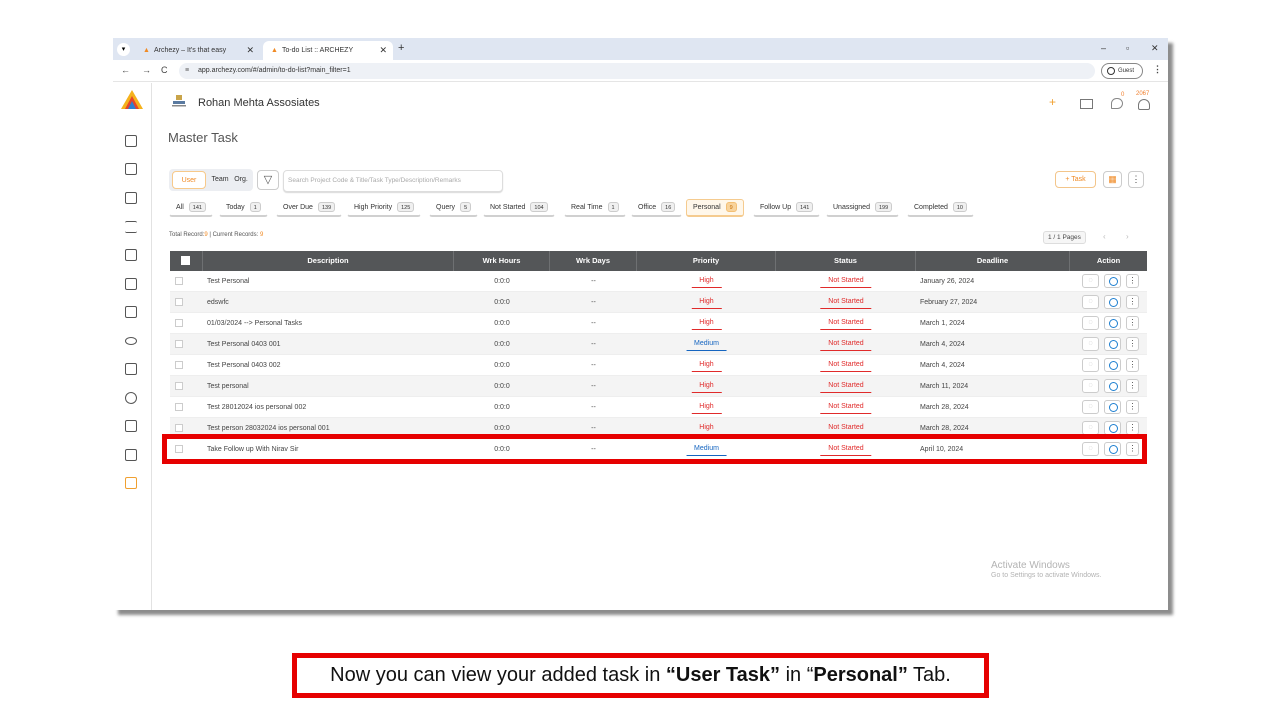 This screenshot has width=1280, height=720. Describe the element at coordinates (220, 180) in the screenshot. I see `segment-team: Team` at that location.